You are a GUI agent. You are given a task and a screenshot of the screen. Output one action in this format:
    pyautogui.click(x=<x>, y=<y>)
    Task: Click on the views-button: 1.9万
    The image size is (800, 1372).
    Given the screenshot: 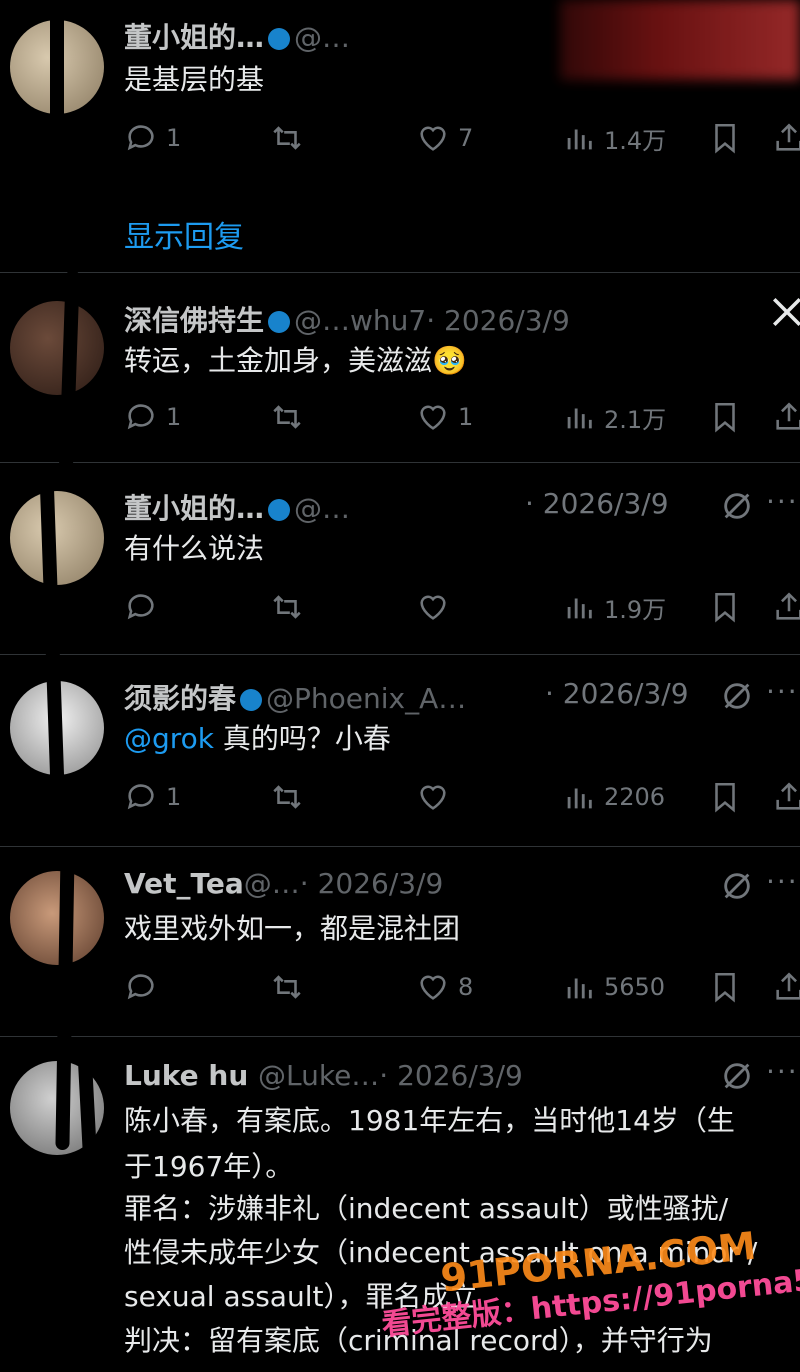 What is the action you would take?
    pyautogui.click(x=614, y=607)
    